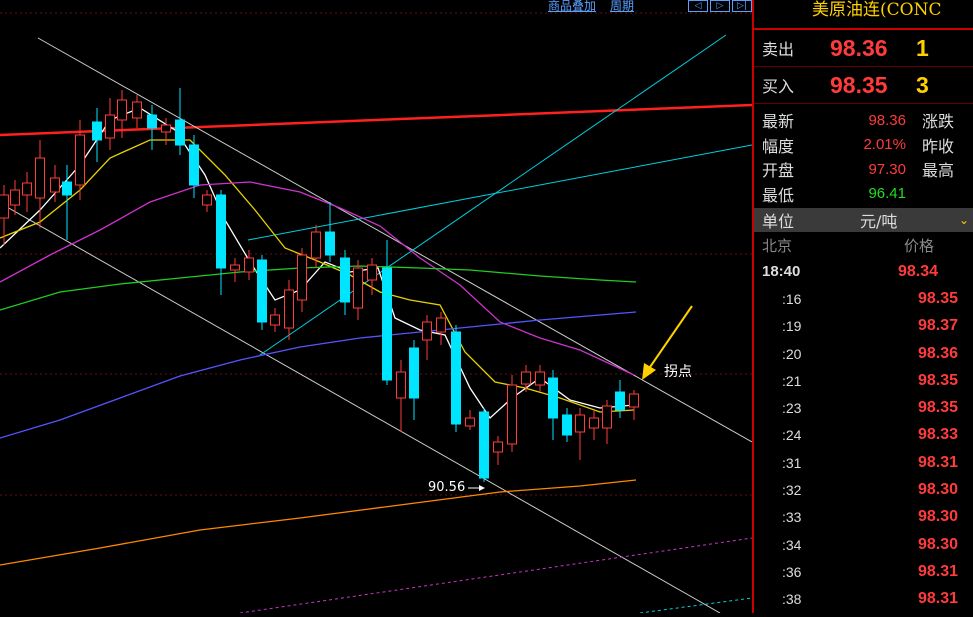 Image resolution: width=973 pixels, height=617 pixels. I want to click on stat-label: 幅度, so click(778, 146).